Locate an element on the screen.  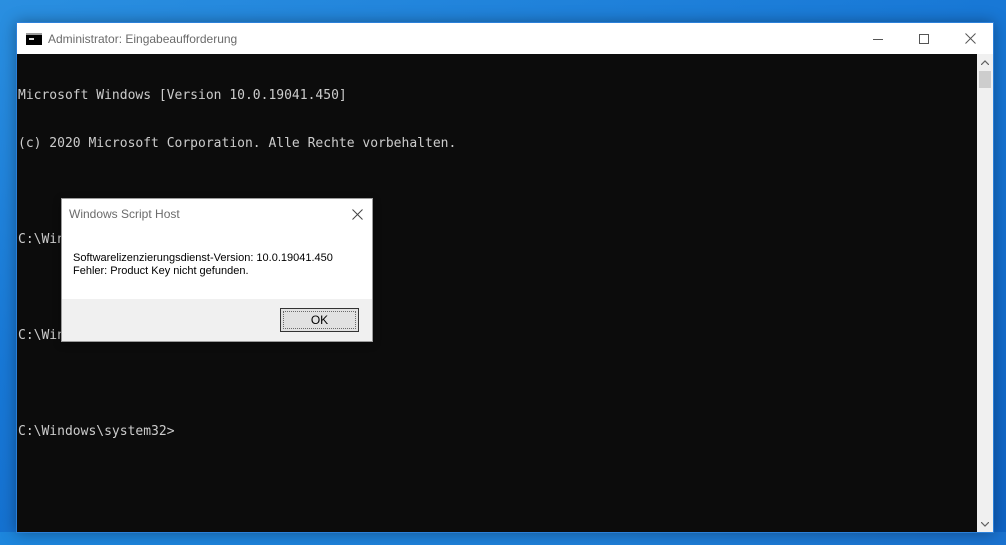
chevron-down-icon is located at coordinates (985, 524).